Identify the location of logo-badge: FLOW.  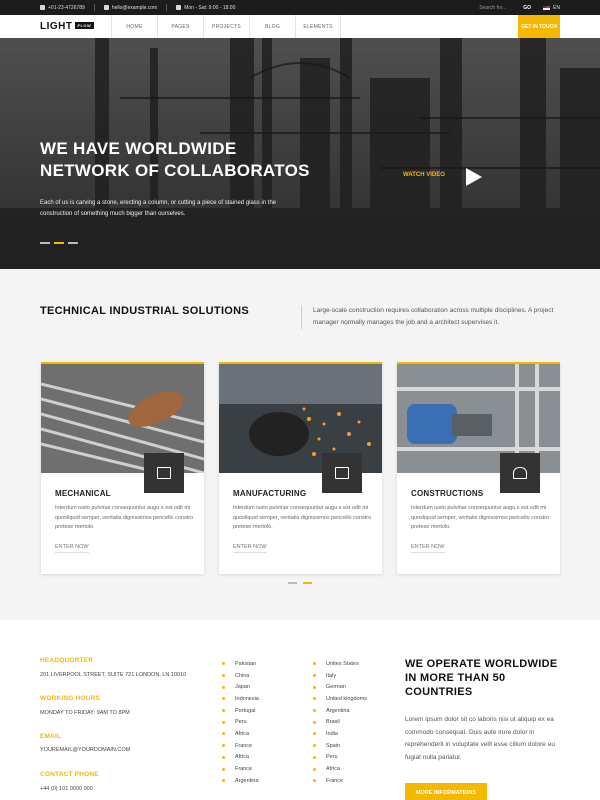
(84, 25).